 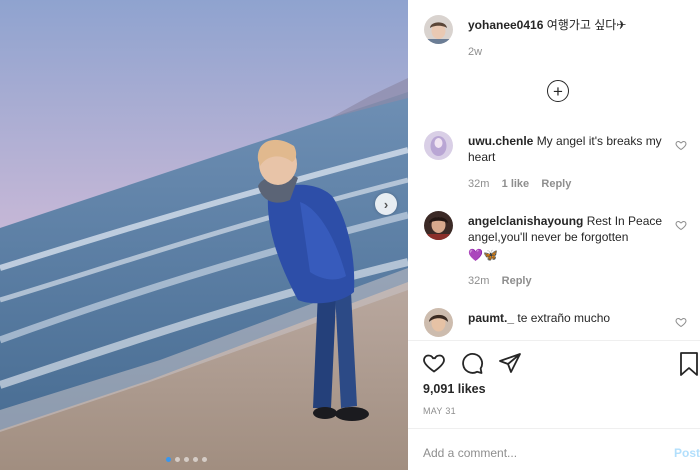 What do you see at coordinates (687, 453) in the screenshot?
I see `post-comment-button: Post` at bounding box center [687, 453].